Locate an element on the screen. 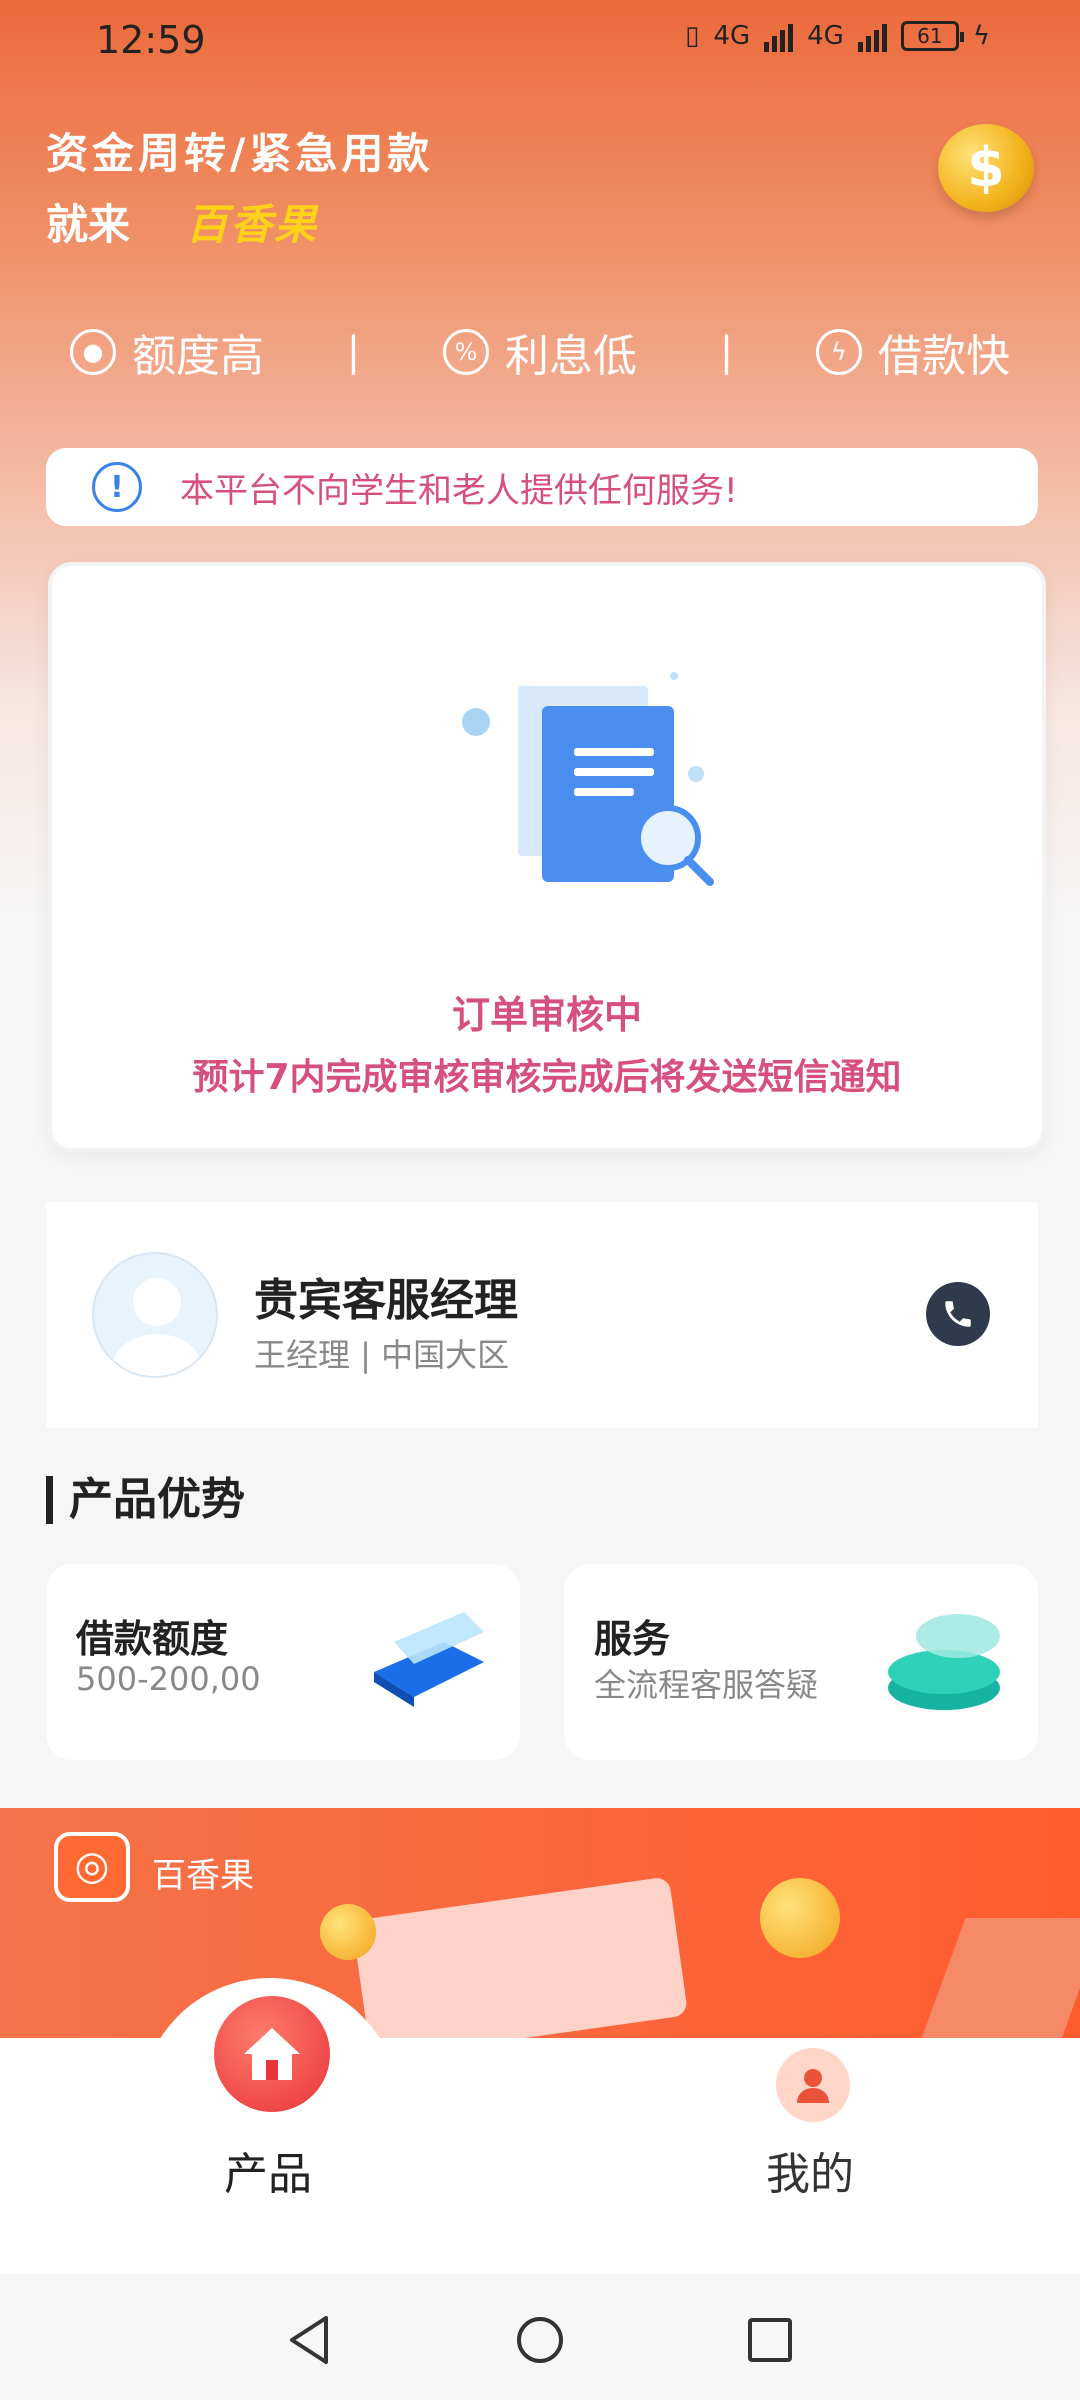 The width and height of the screenshot is (1080, 2400). recent-apps-icon is located at coordinates (770, 2340).